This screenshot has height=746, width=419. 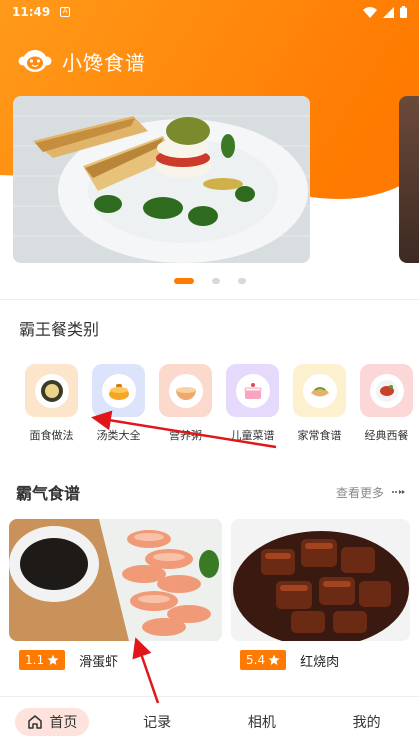 What do you see at coordinates (289, 660) in the screenshot?
I see `recipe-info-pork: 5.4 红烧肉` at bounding box center [289, 660].